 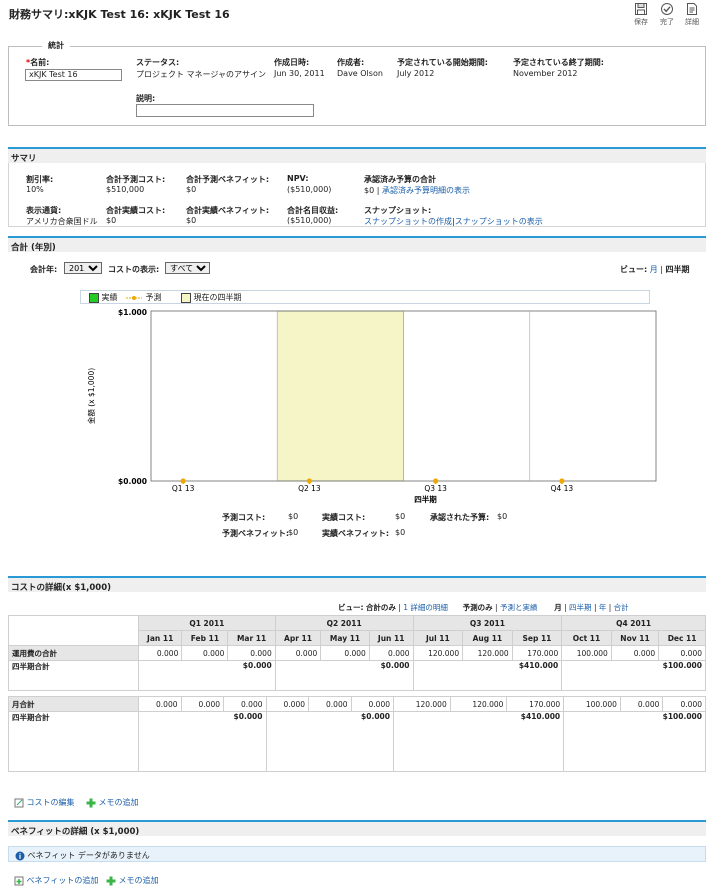 I want to click on month-option: 月, so click(x=558, y=607).